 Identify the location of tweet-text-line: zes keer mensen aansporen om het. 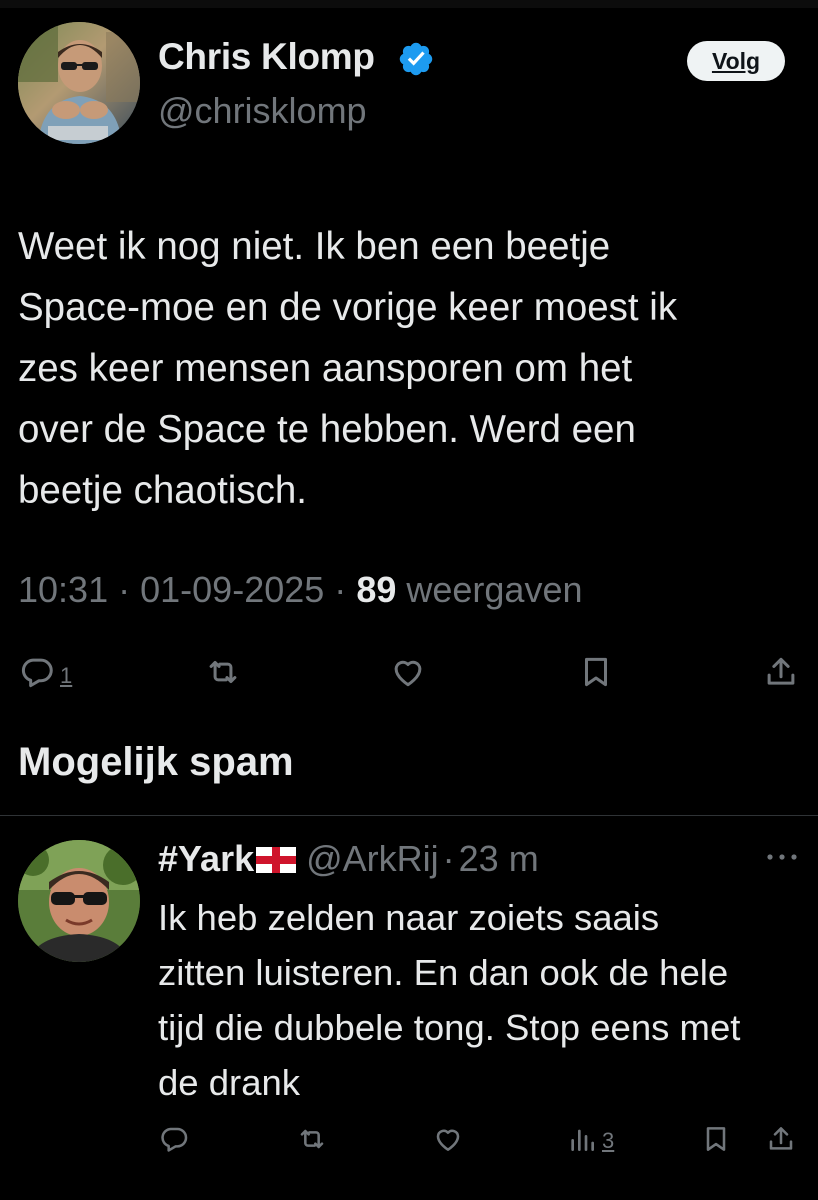
(325, 368).